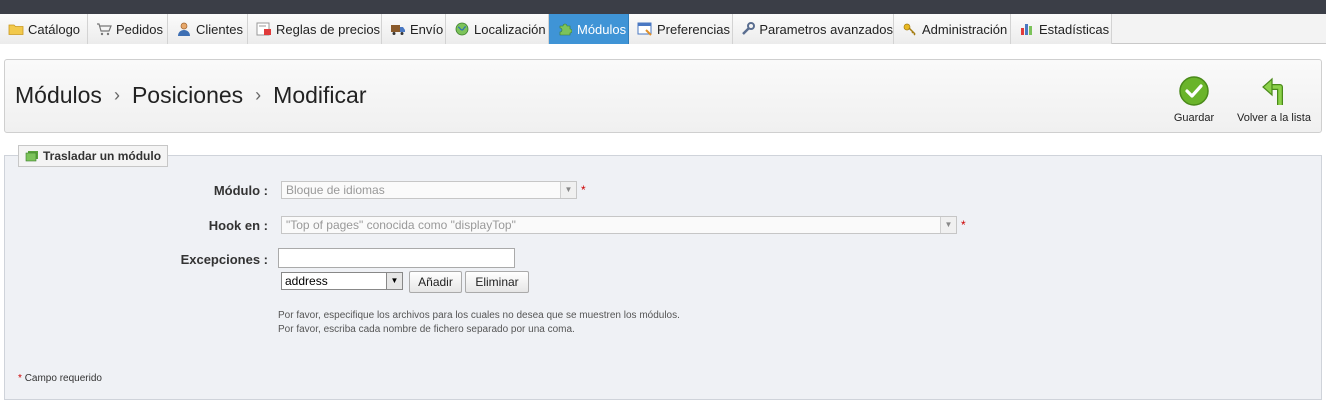 Image resolution: width=1326 pixels, height=416 pixels. Describe the element at coordinates (1274, 118) in the screenshot. I see `back-label: Volver a la lista` at that location.